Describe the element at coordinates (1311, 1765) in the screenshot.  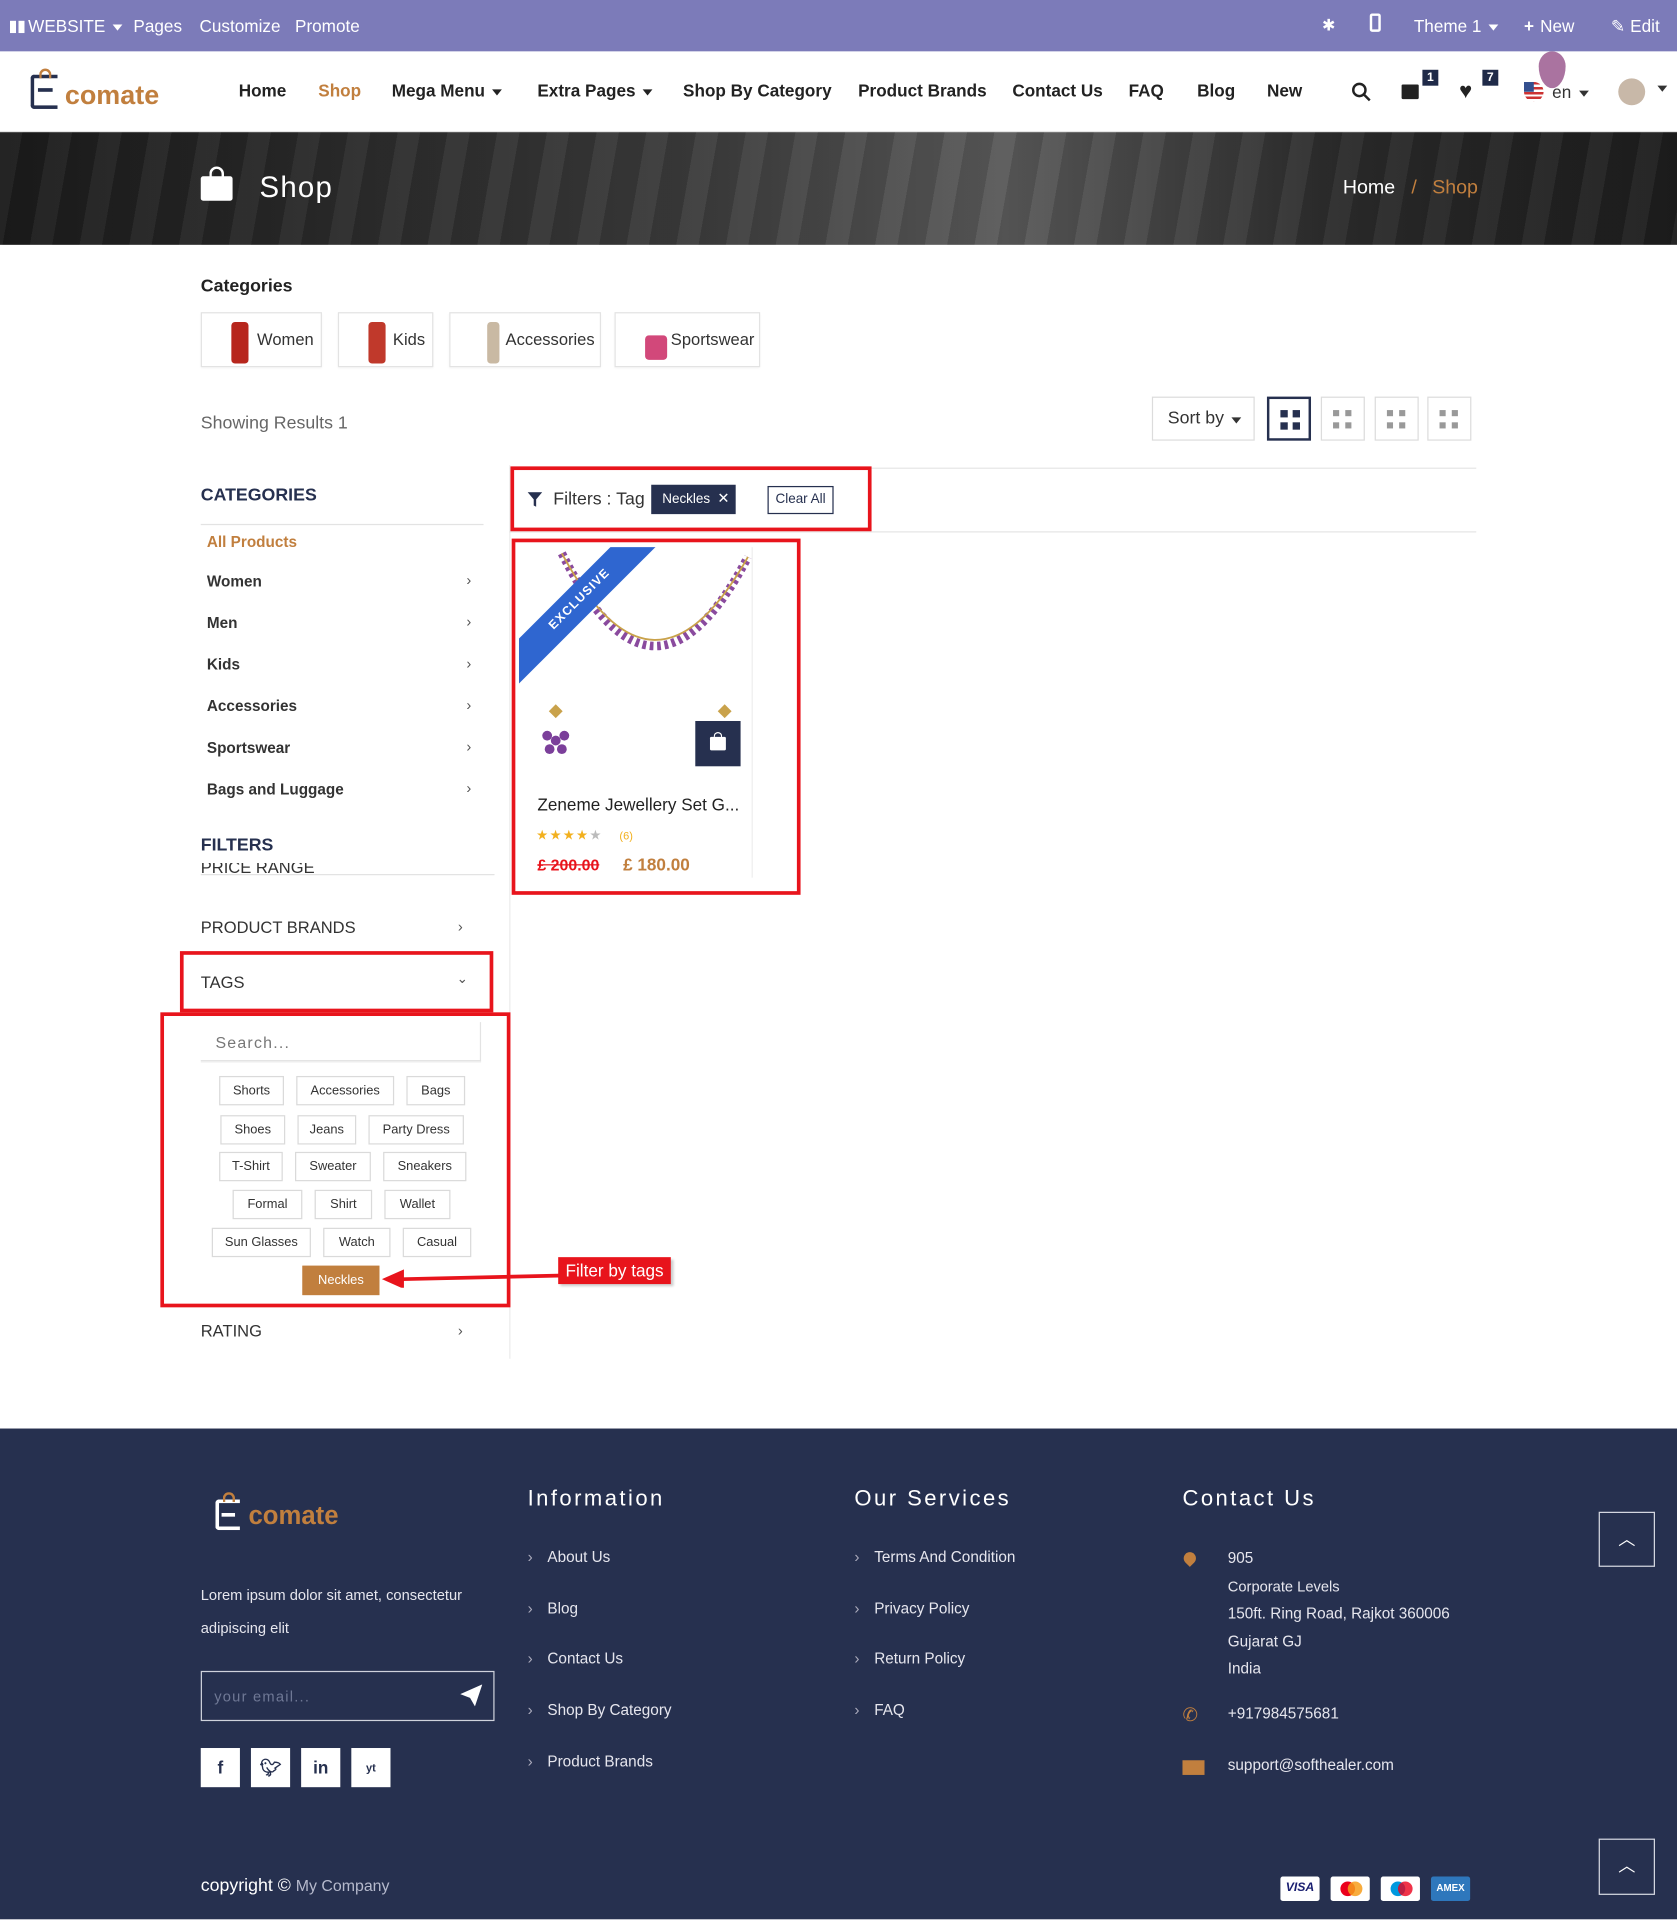
I see `contact-email: support@softhealer.com` at that location.